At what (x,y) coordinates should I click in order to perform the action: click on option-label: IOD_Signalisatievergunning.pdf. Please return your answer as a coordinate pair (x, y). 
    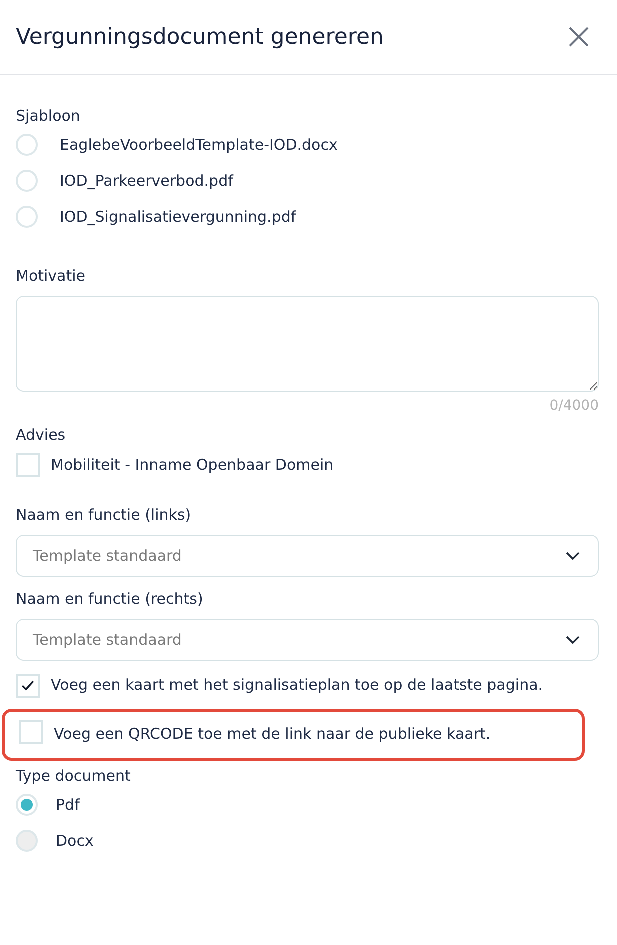
    Looking at the image, I should click on (178, 217).